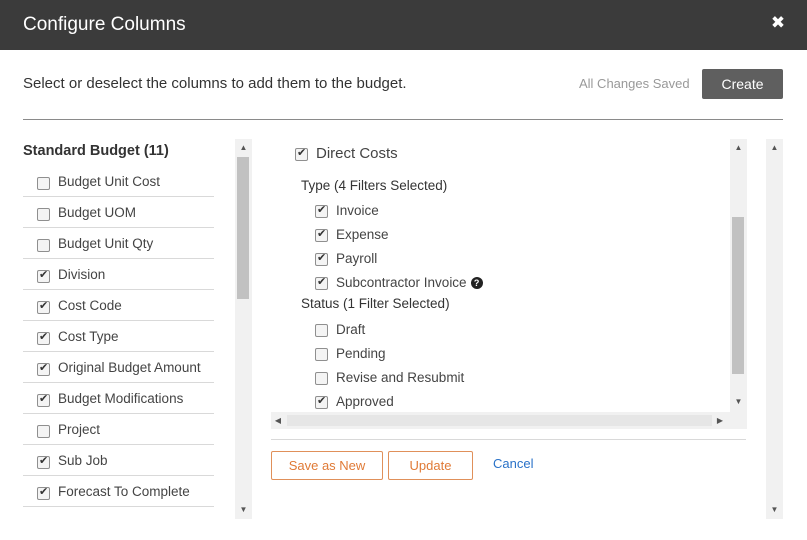 Image resolution: width=807 pixels, height=540 pixels. What do you see at coordinates (83, 460) in the screenshot?
I see `budget-column-label: Sub Job` at bounding box center [83, 460].